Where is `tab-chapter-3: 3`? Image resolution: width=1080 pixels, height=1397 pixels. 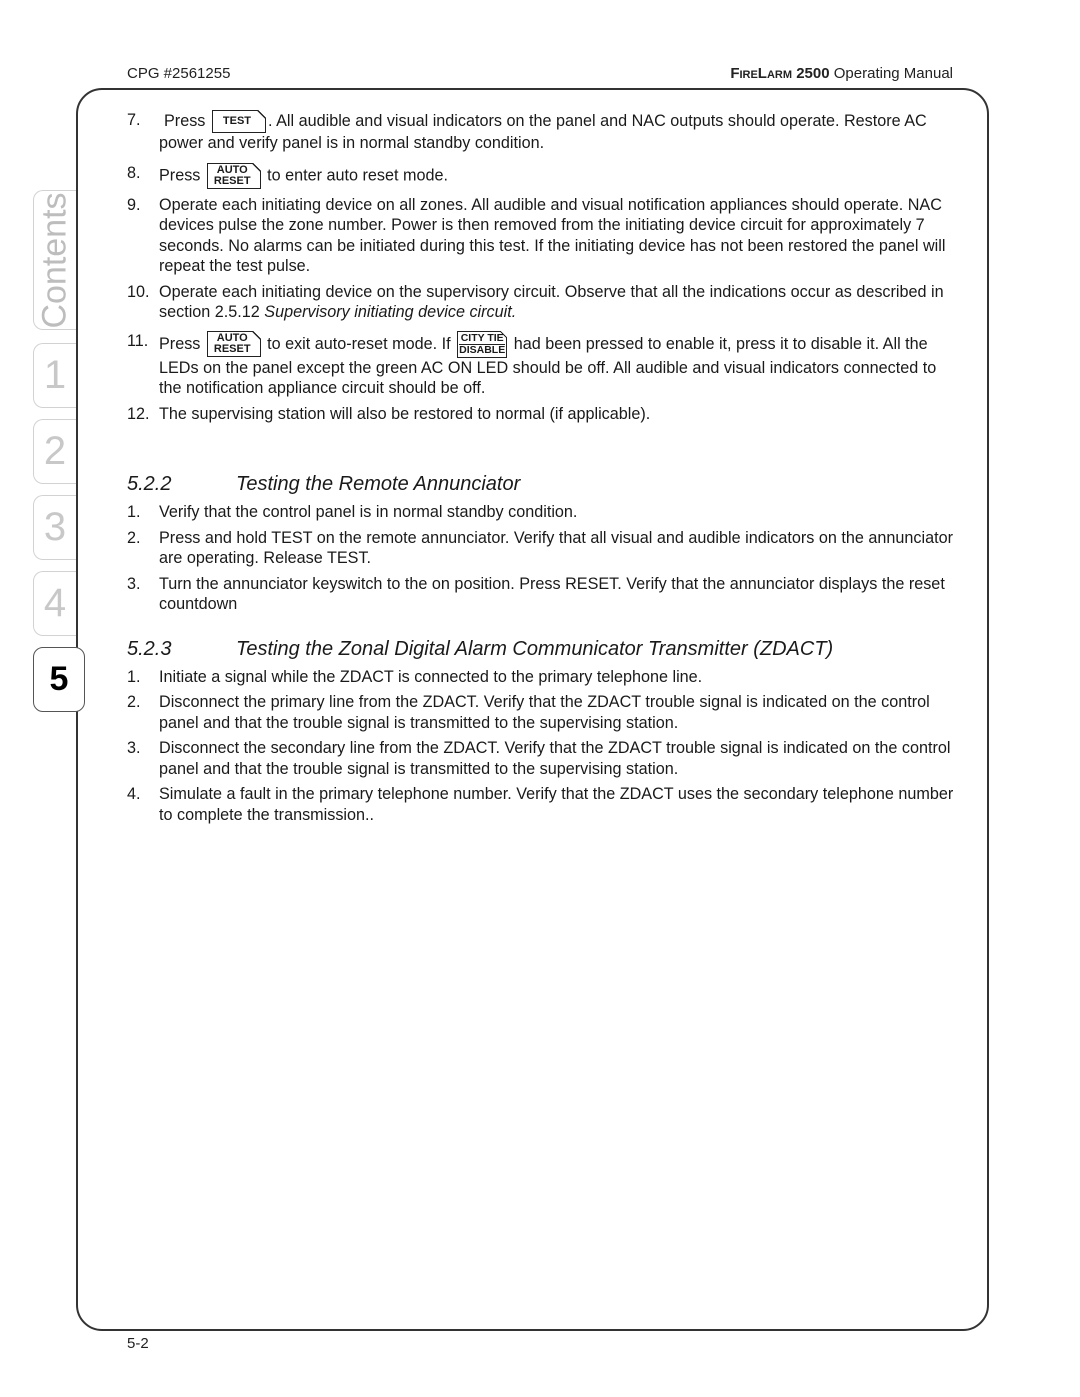
tab-chapter-3: 3 is located at coordinates (54, 527).